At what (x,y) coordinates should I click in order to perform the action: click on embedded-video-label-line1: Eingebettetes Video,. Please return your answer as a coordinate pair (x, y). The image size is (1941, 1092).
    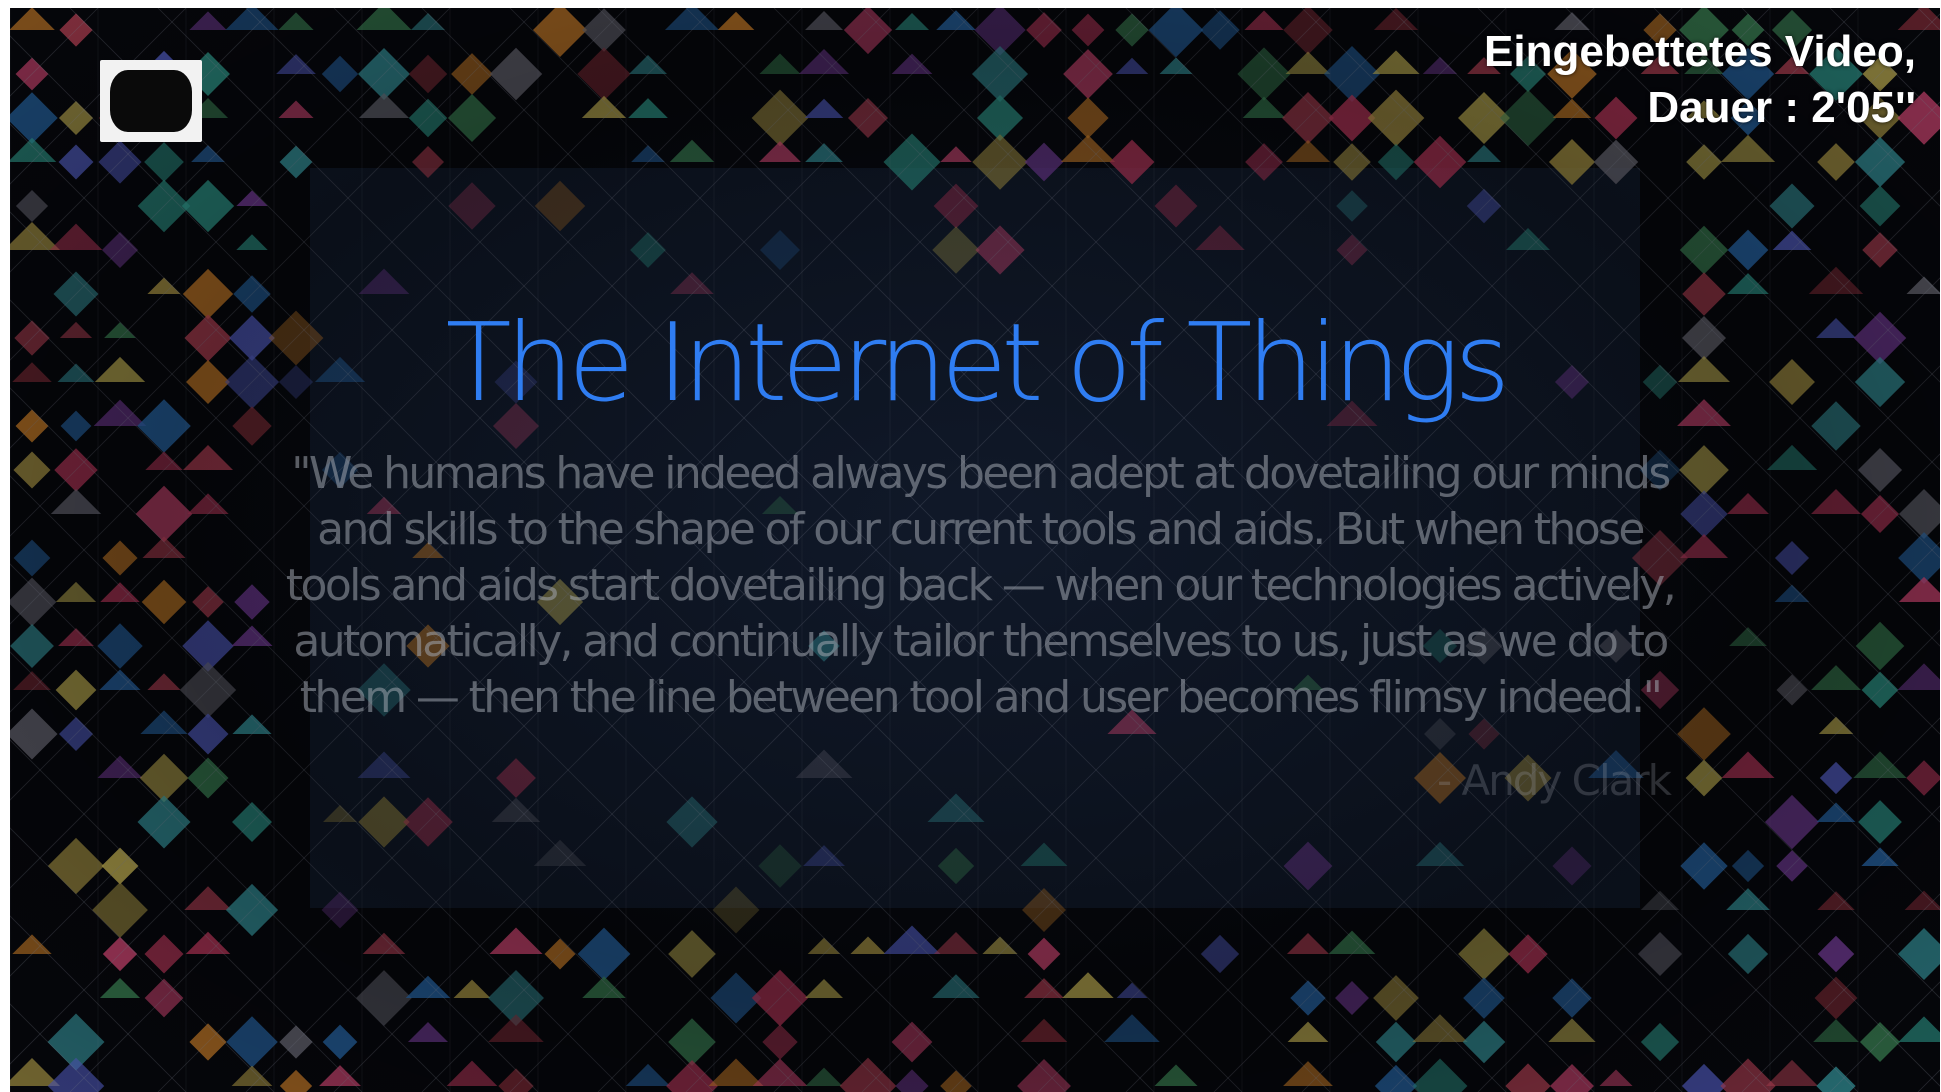
    Looking at the image, I should click on (1700, 51).